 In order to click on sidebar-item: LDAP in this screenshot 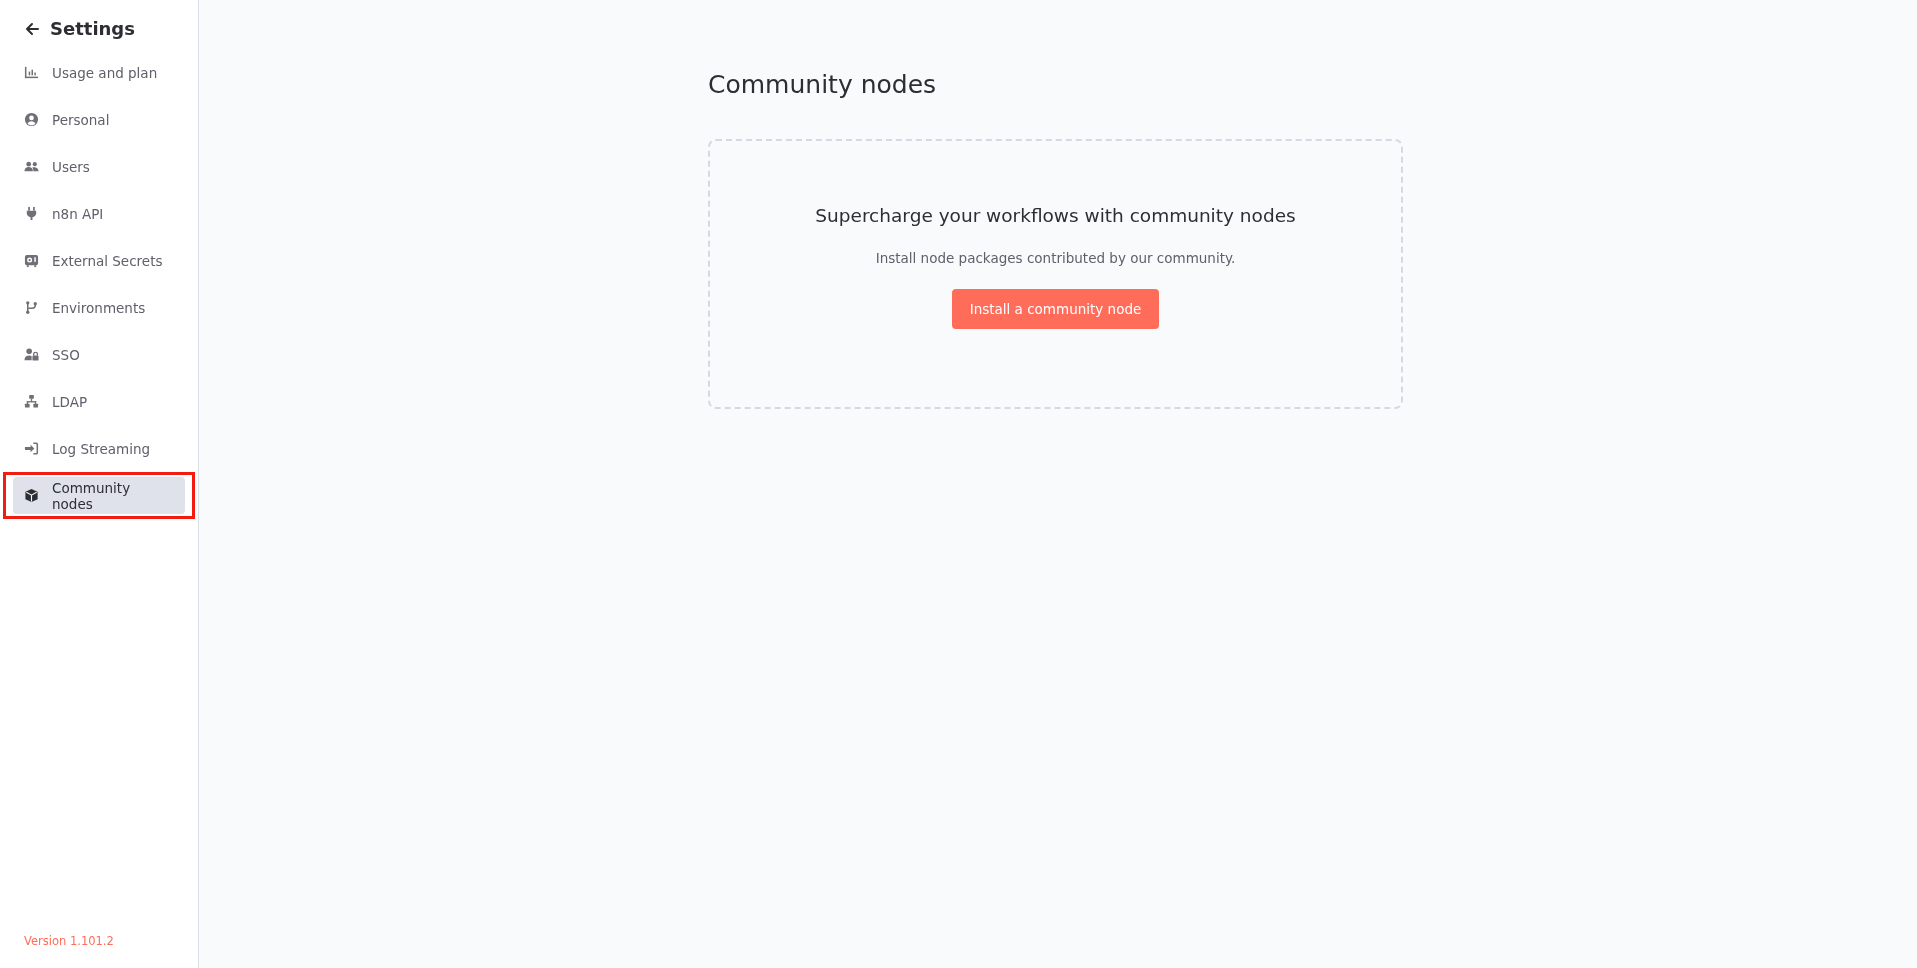, I will do `click(99, 401)`.